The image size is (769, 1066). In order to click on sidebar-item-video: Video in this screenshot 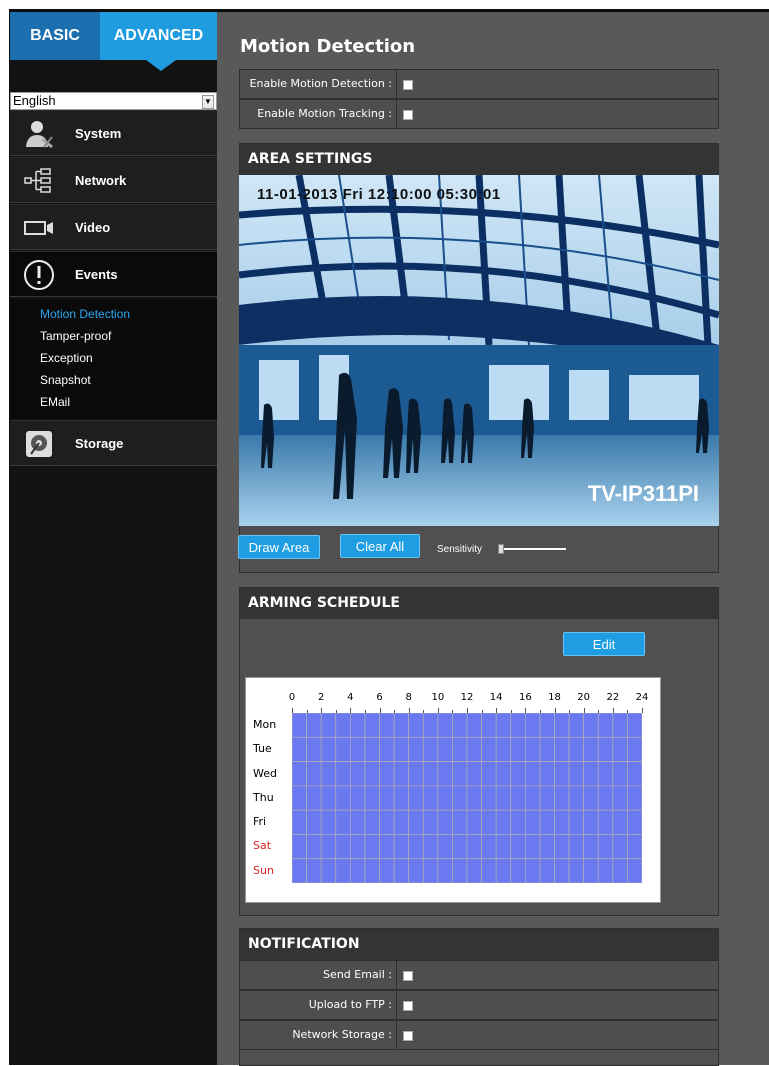, I will do `click(113, 227)`.